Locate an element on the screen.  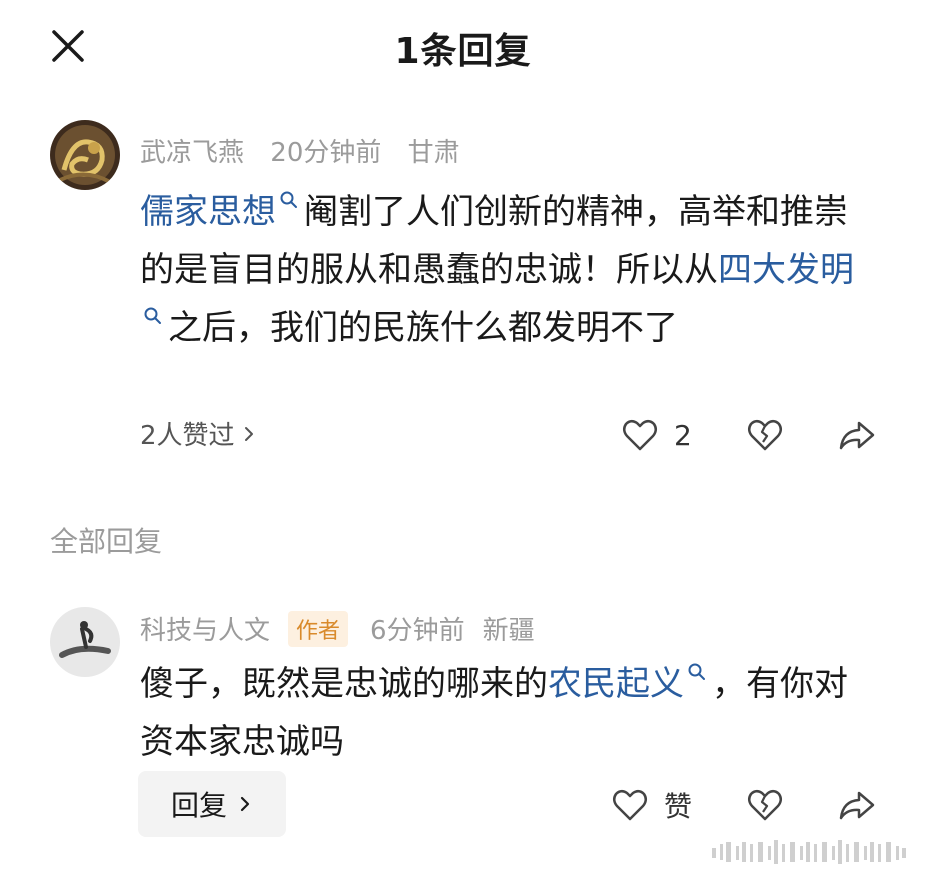
topic-link: 四大发明 is located at coordinates (786, 270).